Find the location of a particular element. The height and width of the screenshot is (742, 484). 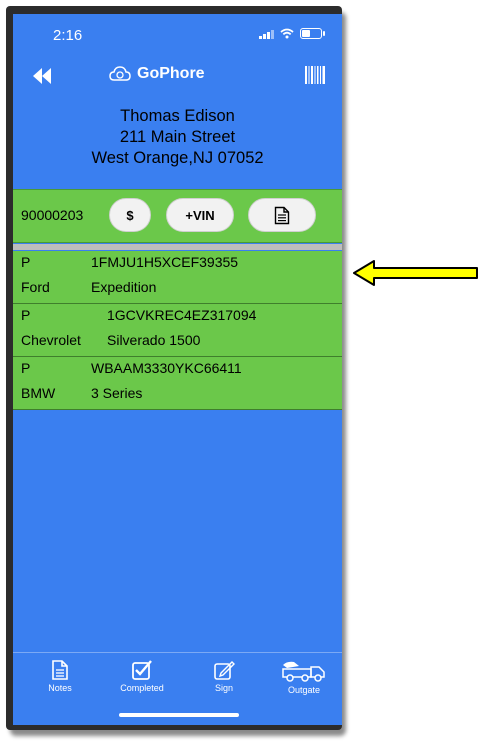

payment-button-label: $ is located at coordinates (130, 215).